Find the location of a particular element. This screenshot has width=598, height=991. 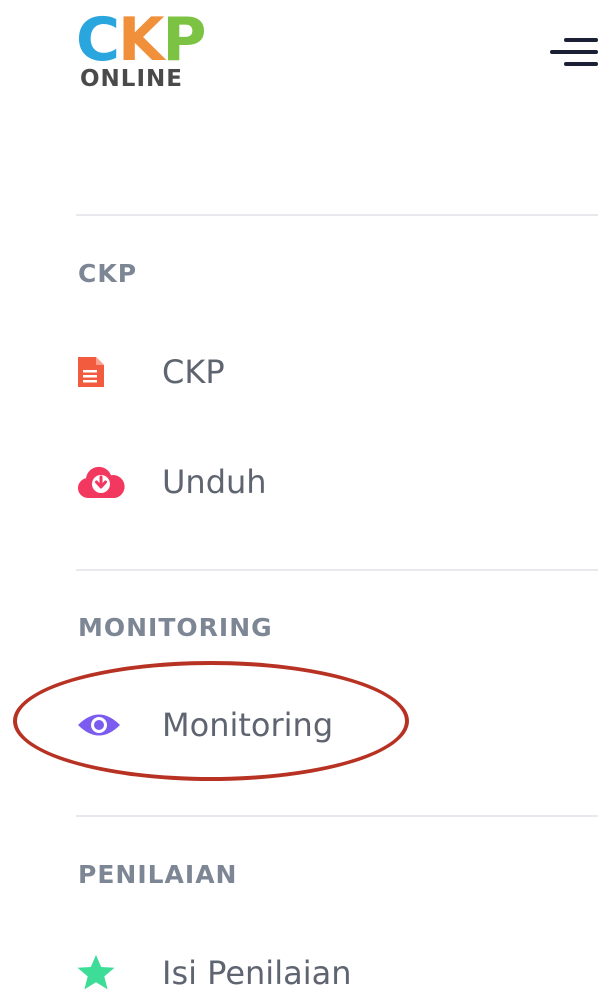

menu-item-ckp: CKP is located at coordinates (311, 372).